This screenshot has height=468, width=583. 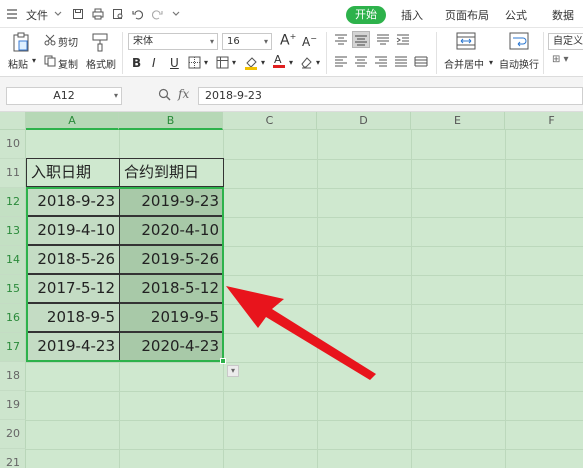 I want to click on annotation-arrow, so click(x=301, y=333).